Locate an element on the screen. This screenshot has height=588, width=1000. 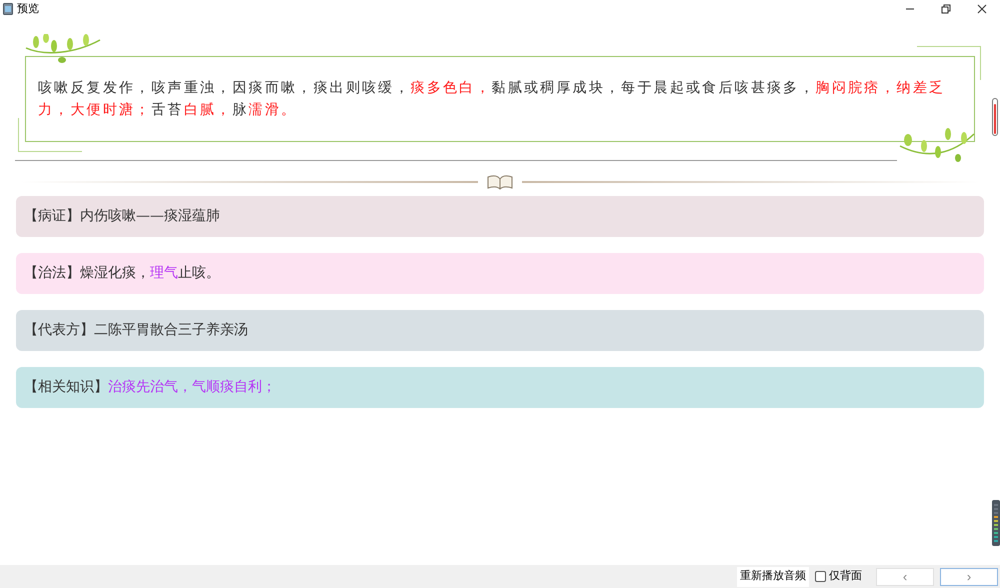
restore-icon is located at coordinates (946, 9).